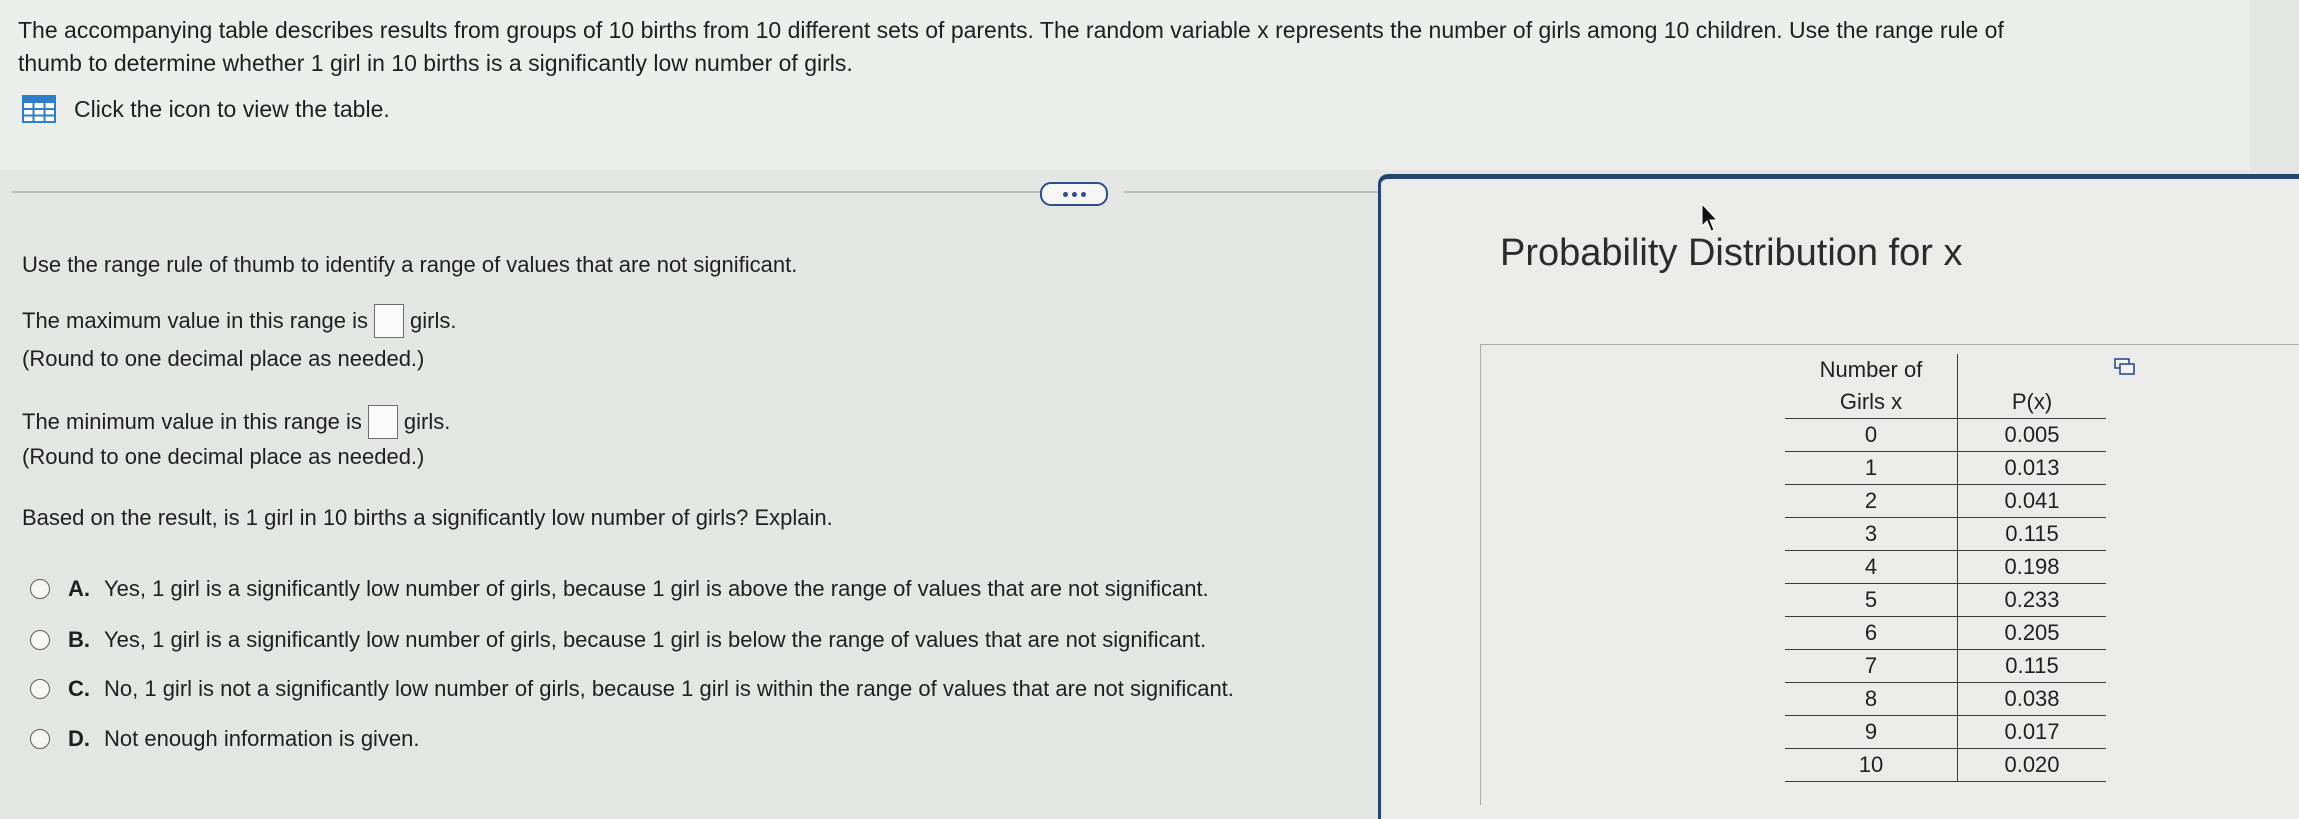  What do you see at coordinates (2031, 468) in the screenshot?
I see `cell-p: 0.013` at bounding box center [2031, 468].